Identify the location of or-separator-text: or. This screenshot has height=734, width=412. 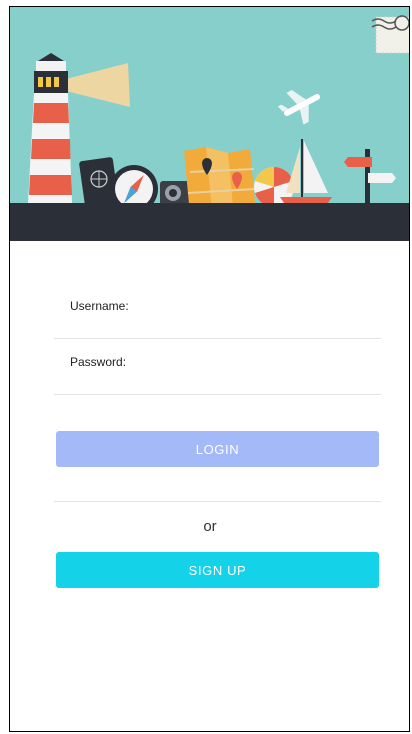
(210, 526).